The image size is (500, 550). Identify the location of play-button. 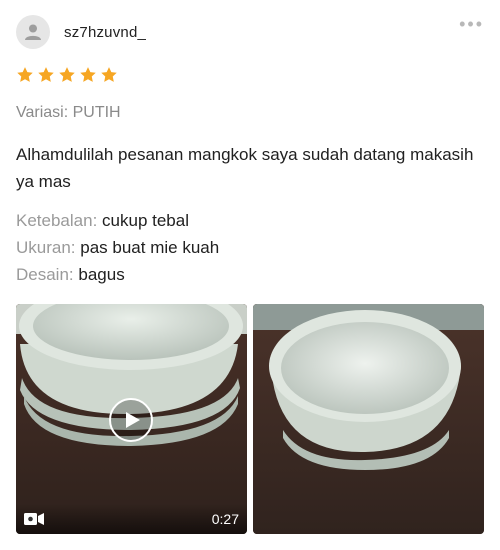
(131, 420).